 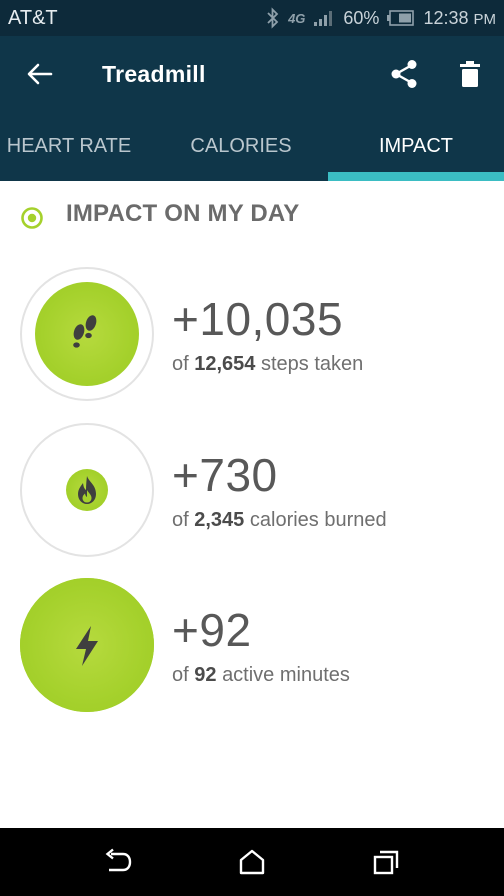 I want to click on steps-summary: of 12,654 steps taken, so click(x=267, y=364).